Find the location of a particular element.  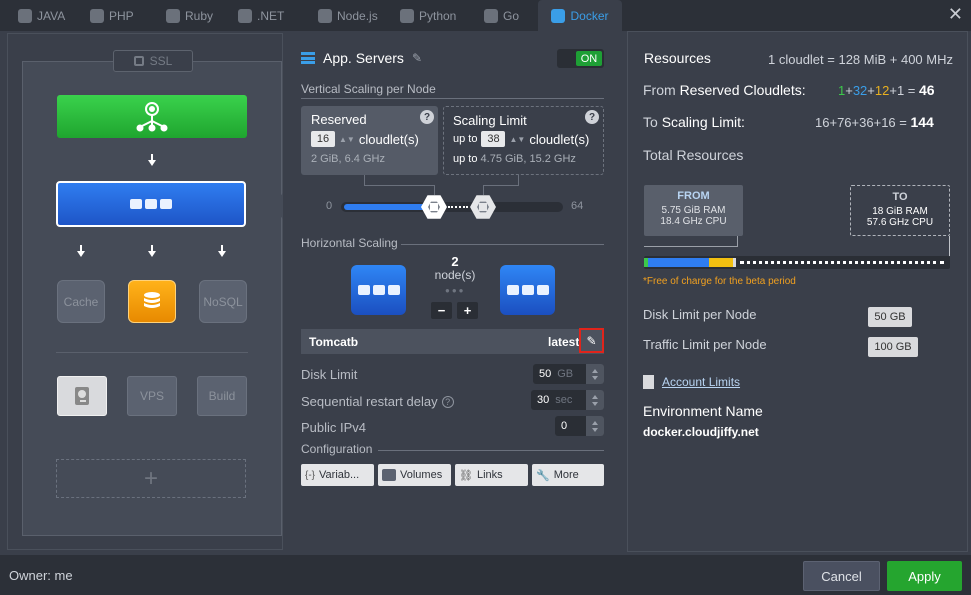

limit-input-row: up to 38 ▲▼ cloudlet(s) is located at coordinates (521, 139).